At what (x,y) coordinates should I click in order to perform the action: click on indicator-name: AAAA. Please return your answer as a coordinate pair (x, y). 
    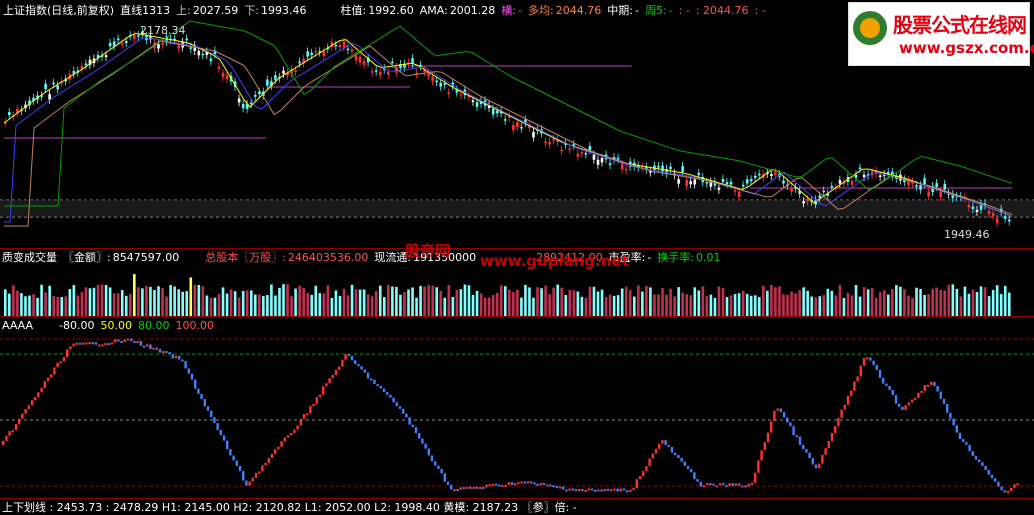
    Looking at the image, I should click on (17, 325).